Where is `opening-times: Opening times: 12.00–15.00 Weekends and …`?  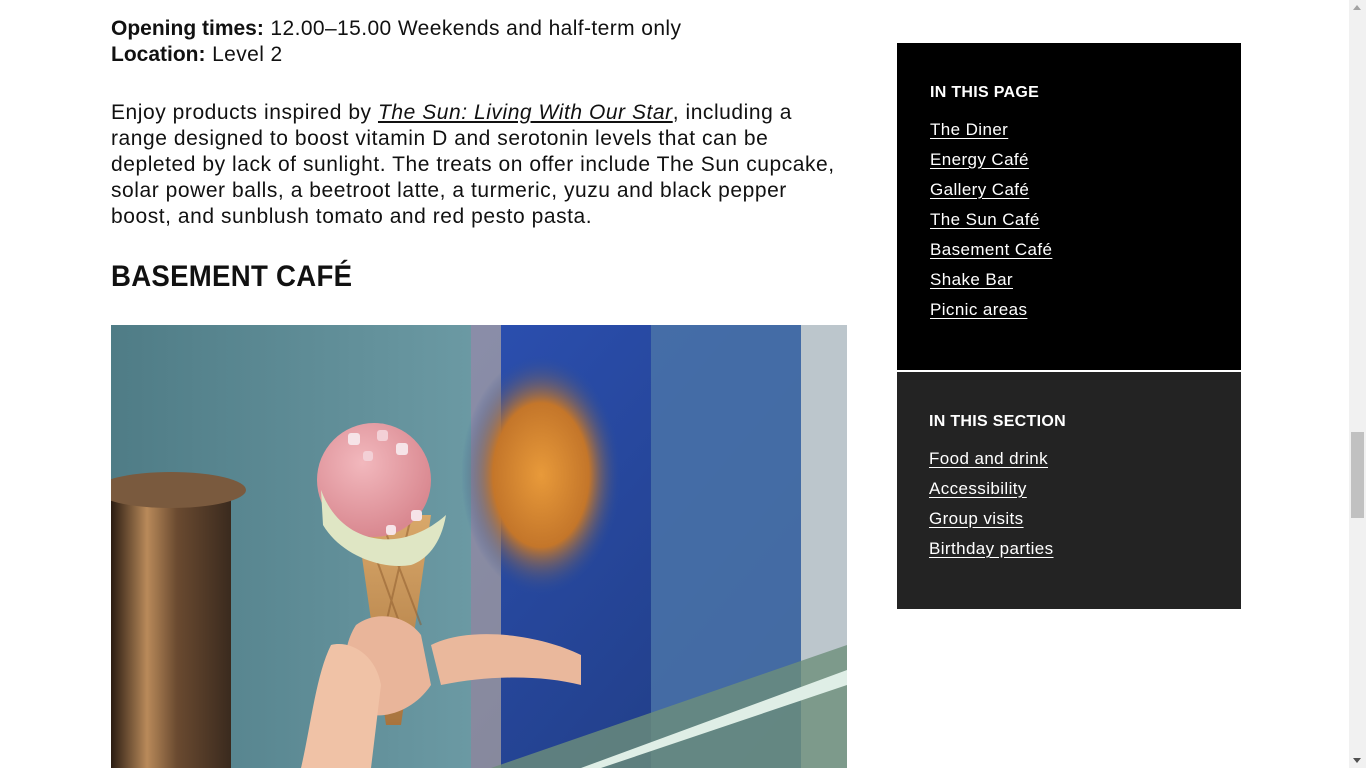
opening-times: Opening times: 12.00–15.00 Weekends and … is located at coordinates (396, 28).